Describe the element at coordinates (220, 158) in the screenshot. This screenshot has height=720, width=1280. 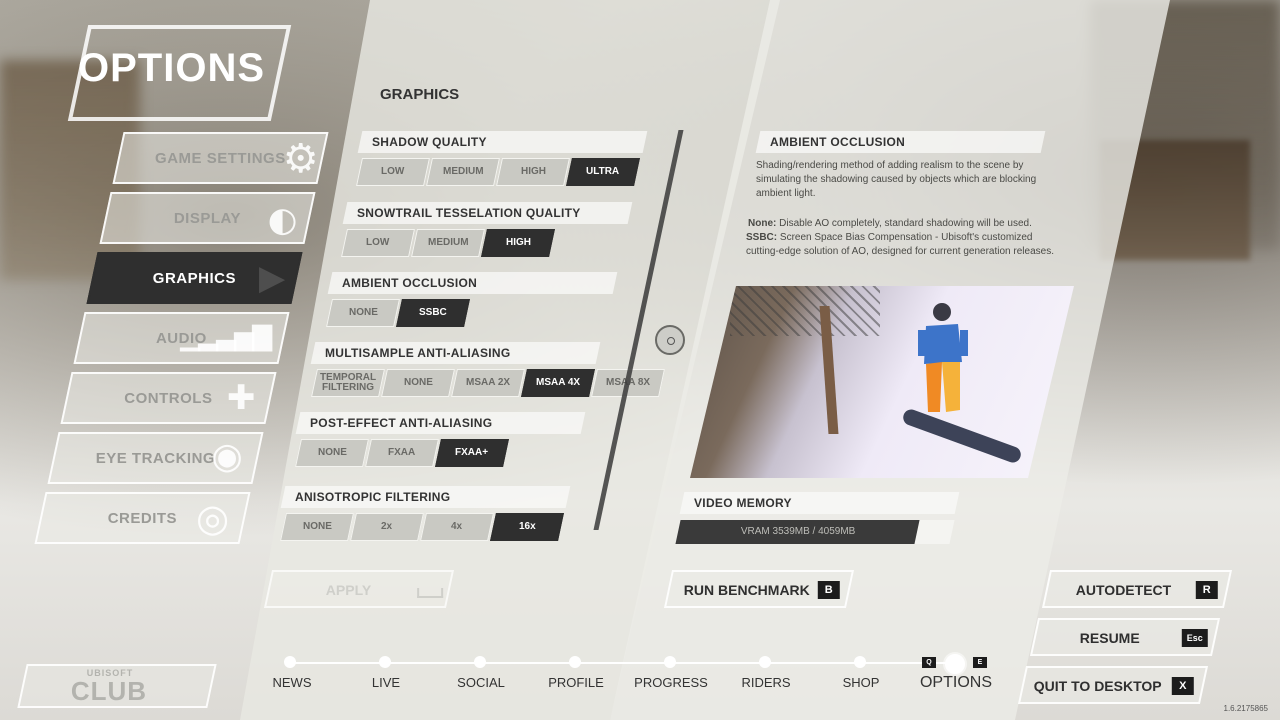
I see `nav-game-settings: GAME SETTINGS ⚙` at that location.